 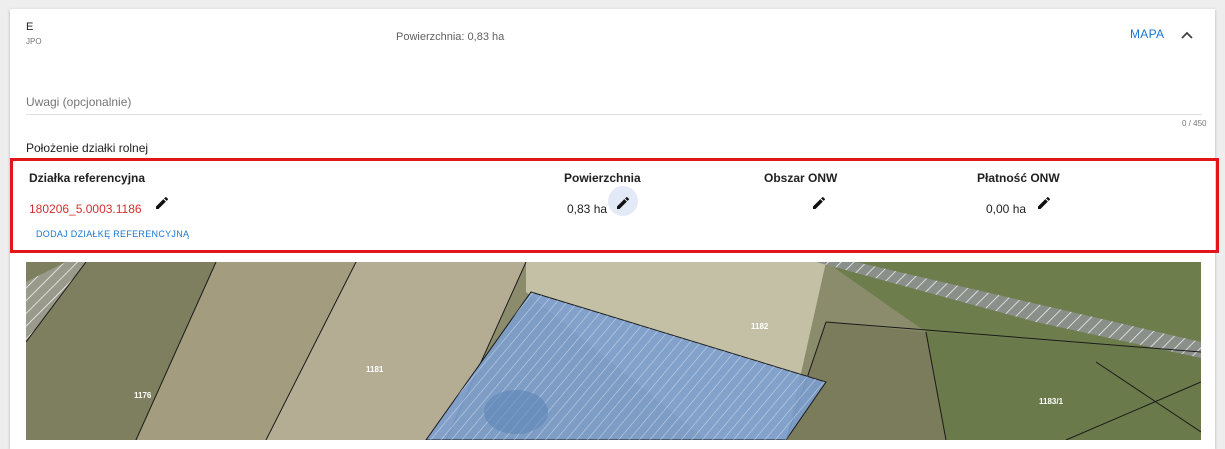 I want to click on parcel-subcode: JPO, so click(x=34, y=41).